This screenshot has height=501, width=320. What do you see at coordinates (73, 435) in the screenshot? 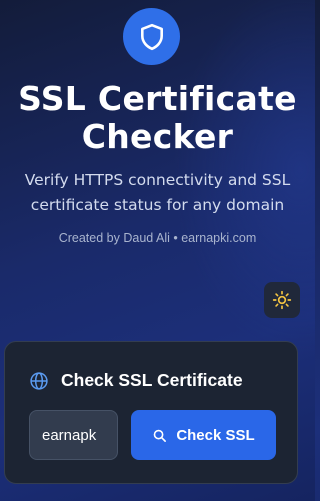
I see `domain-input` at bounding box center [73, 435].